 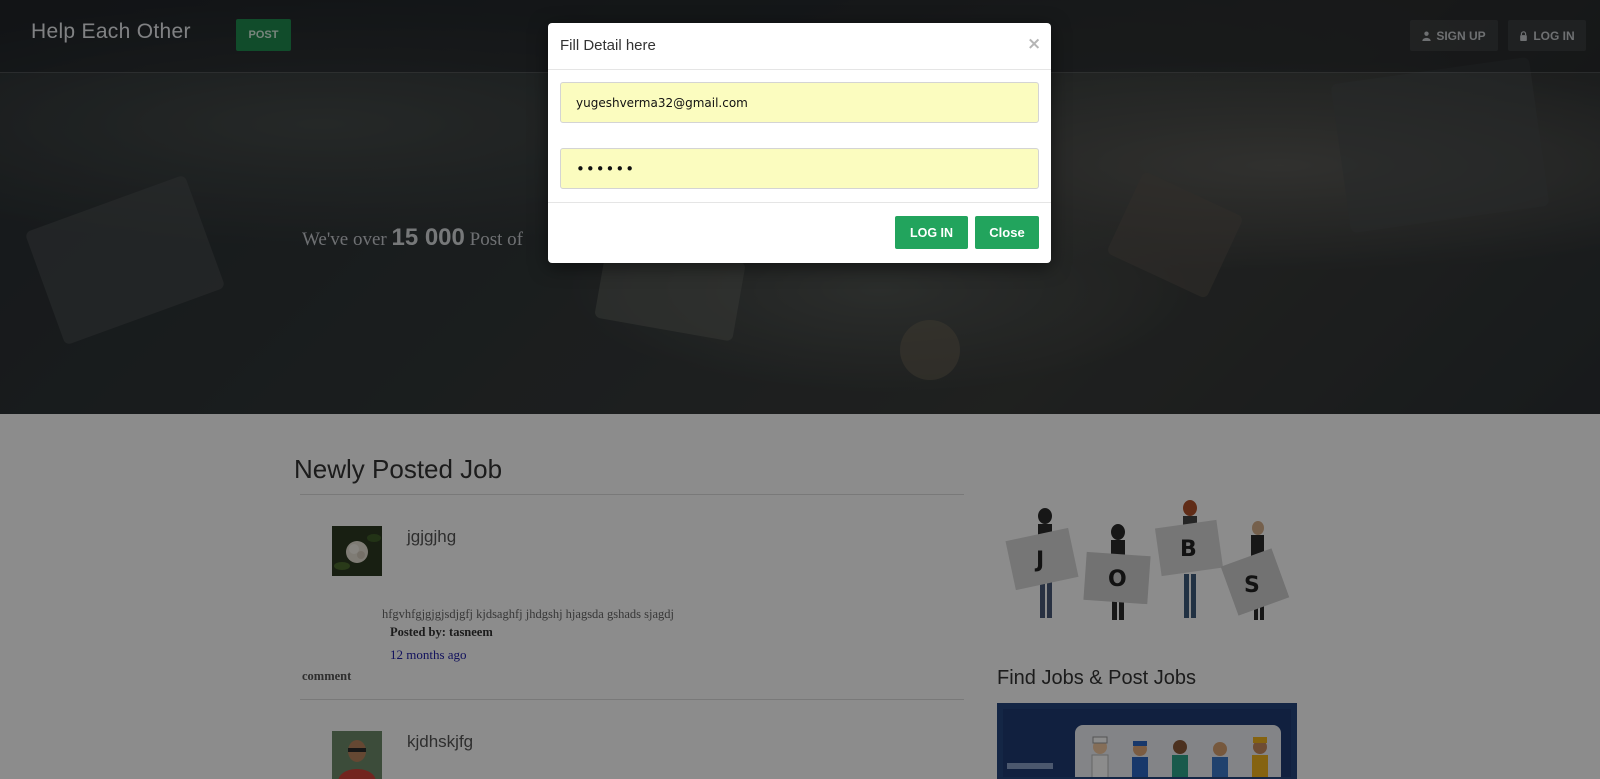 What do you see at coordinates (608, 45) in the screenshot?
I see `modal-title: Fill Detail here` at bounding box center [608, 45].